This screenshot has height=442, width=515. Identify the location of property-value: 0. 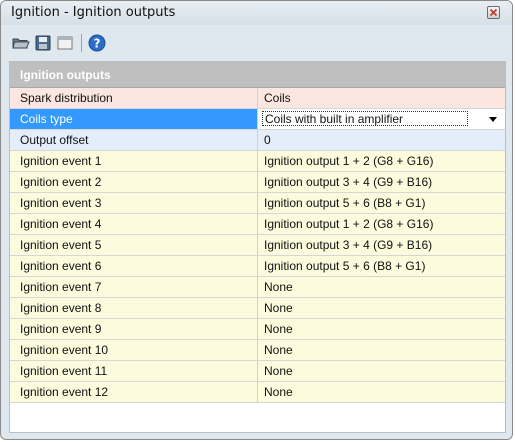
(381, 140).